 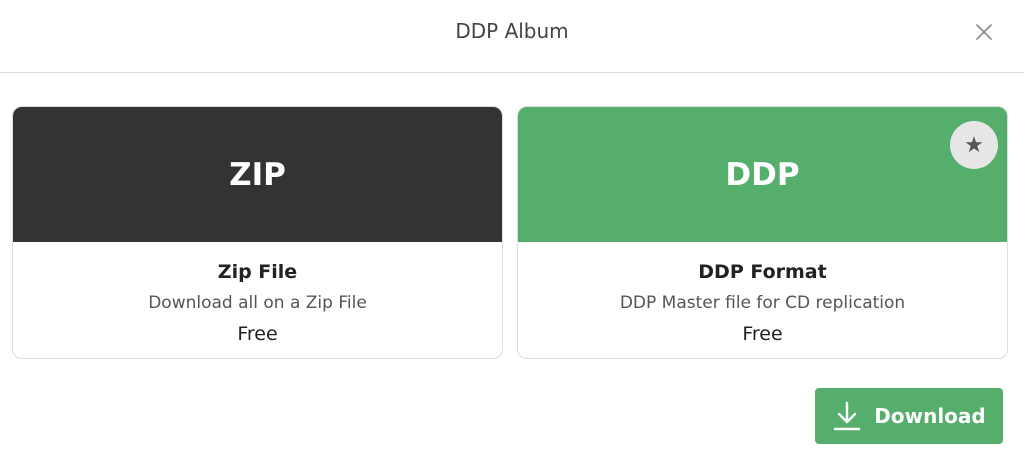 What do you see at coordinates (257, 334) in the screenshot?
I see `zip-option-price: Free` at bounding box center [257, 334].